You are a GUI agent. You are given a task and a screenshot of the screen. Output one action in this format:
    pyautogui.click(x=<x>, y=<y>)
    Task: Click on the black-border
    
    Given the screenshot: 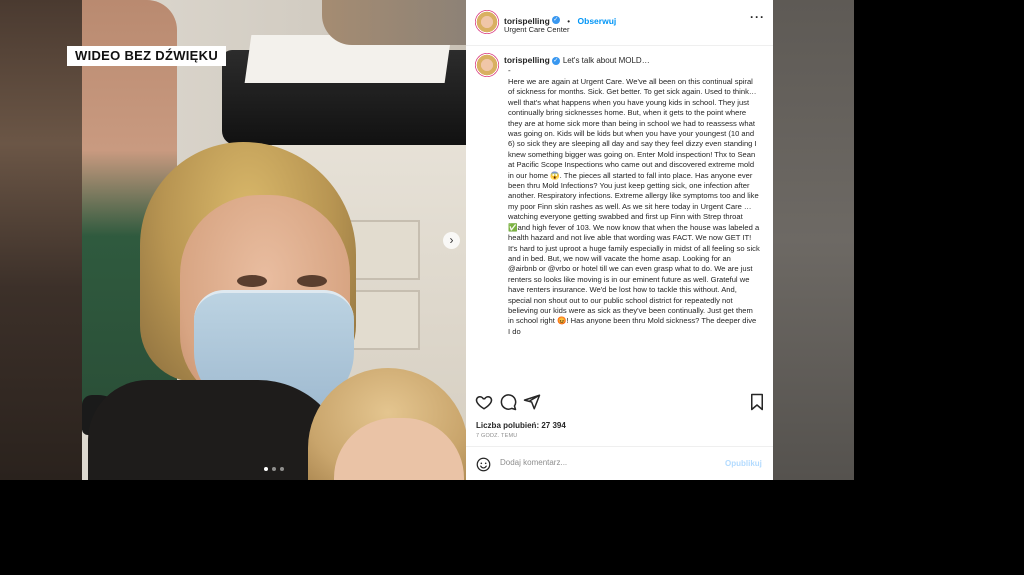 What is the action you would take?
    pyautogui.click(x=939, y=240)
    